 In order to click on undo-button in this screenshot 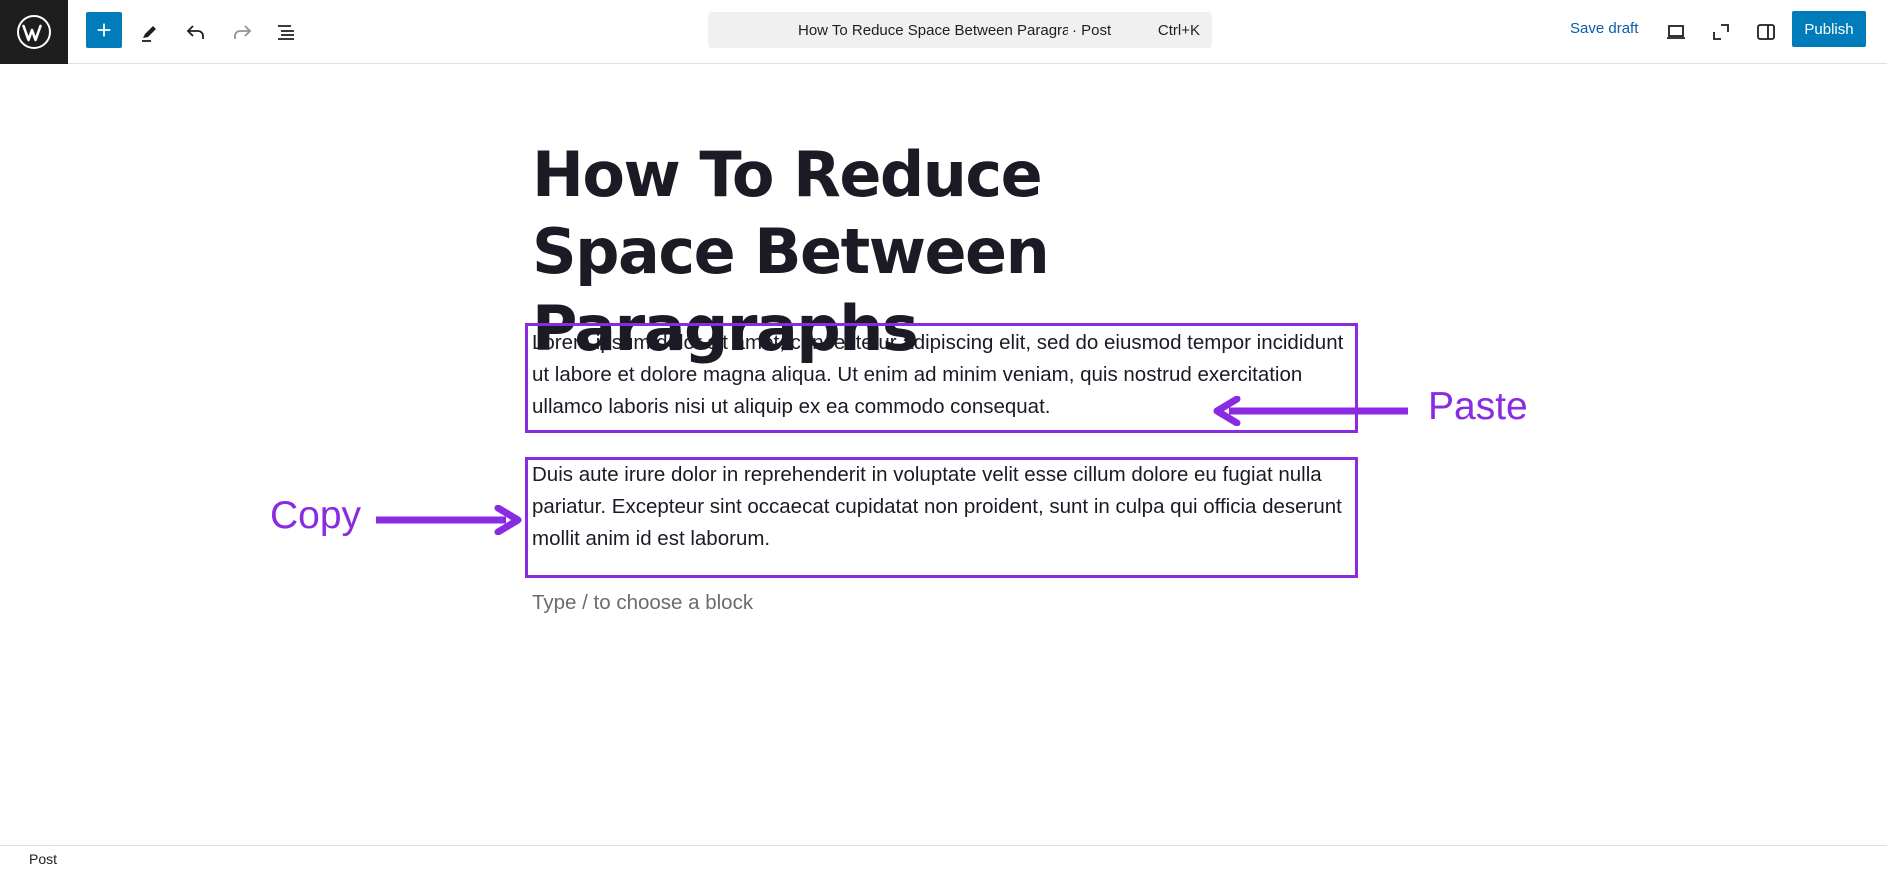, I will do `click(196, 32)`.